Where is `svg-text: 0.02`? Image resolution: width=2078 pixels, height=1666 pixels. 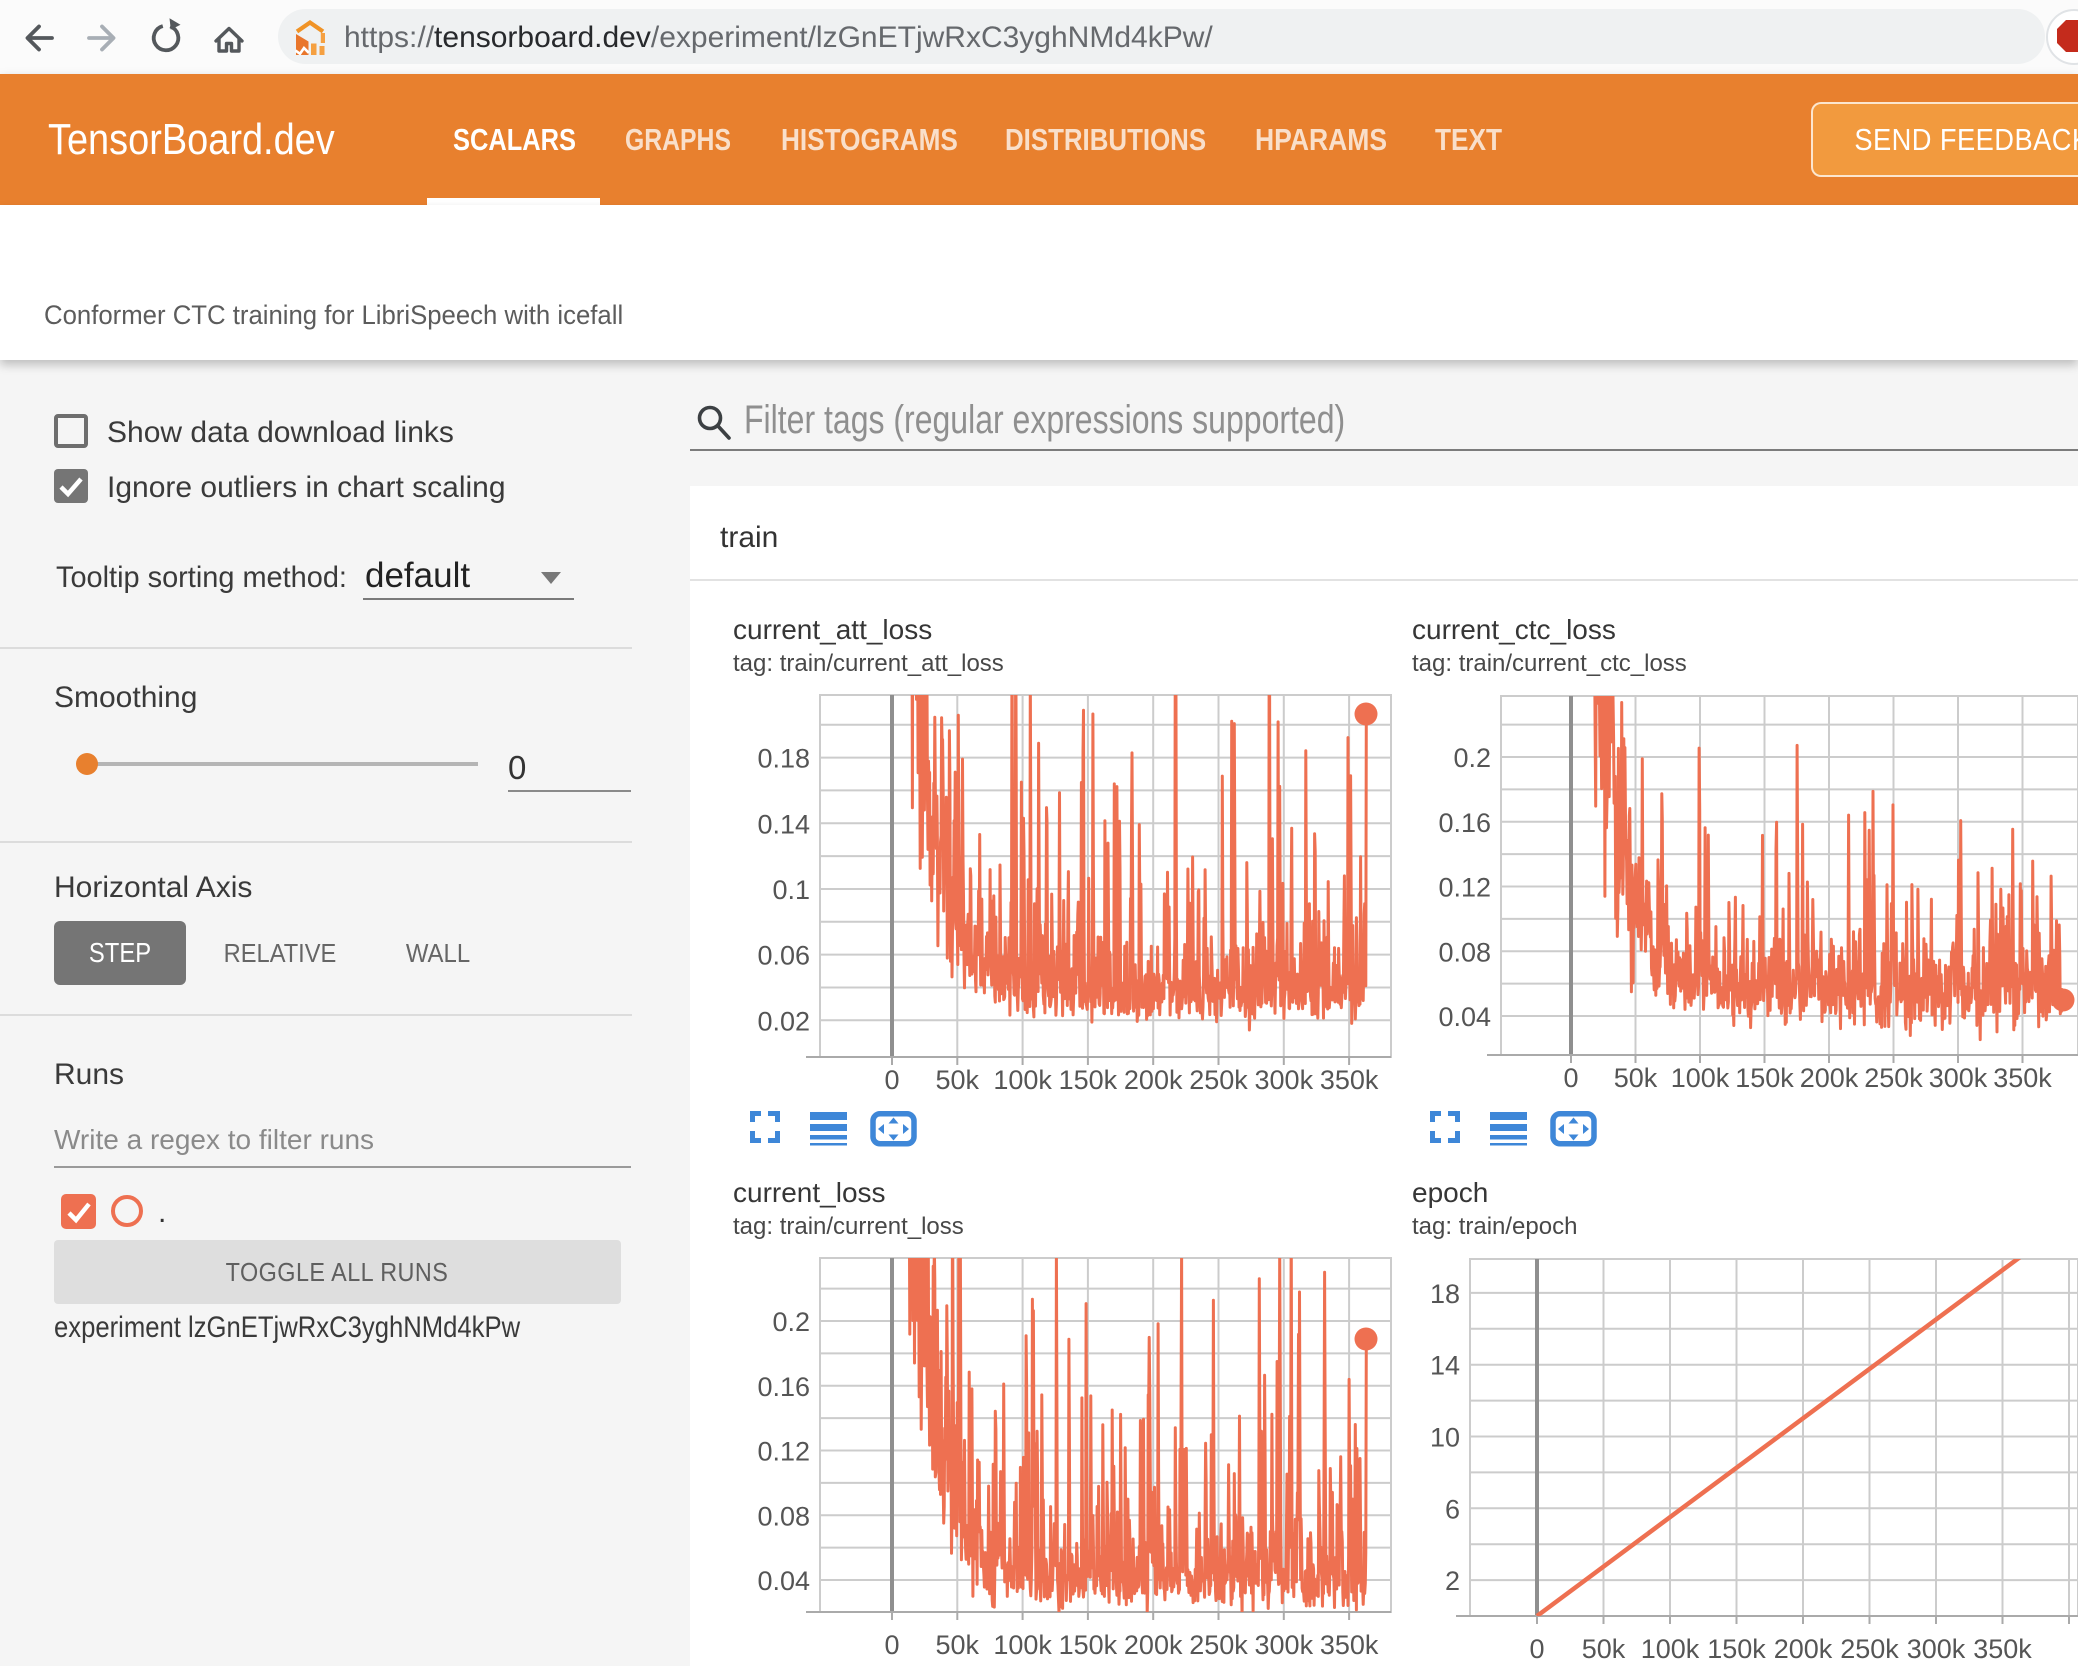
svg-text: 0.02 is located at coordinates (783, 1021).